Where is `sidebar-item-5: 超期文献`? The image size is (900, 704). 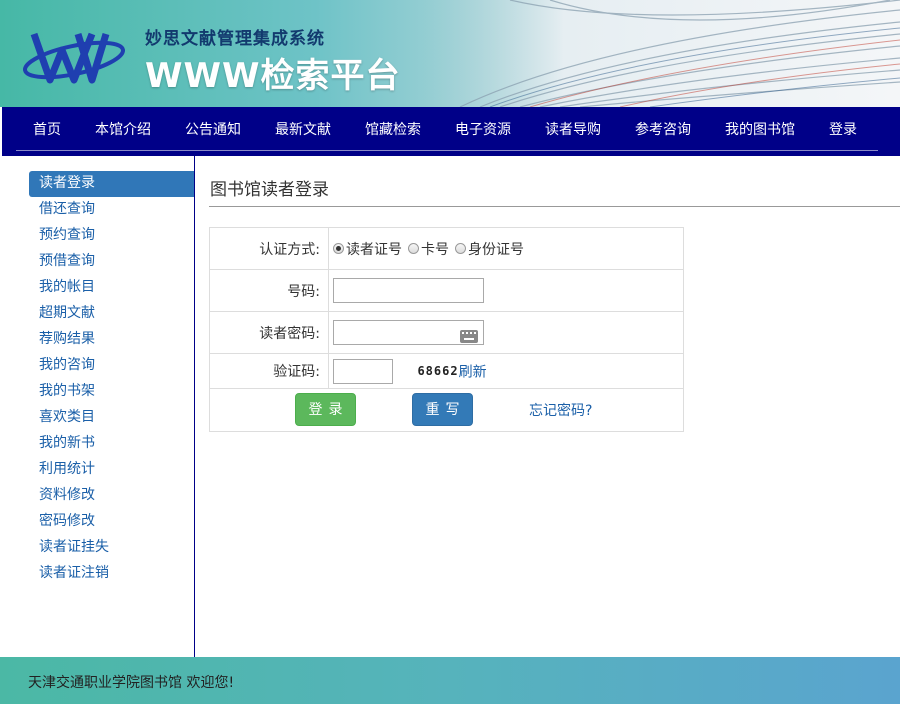
sidebar-item-5: 超期文献 is located at coordinates (111, 314).